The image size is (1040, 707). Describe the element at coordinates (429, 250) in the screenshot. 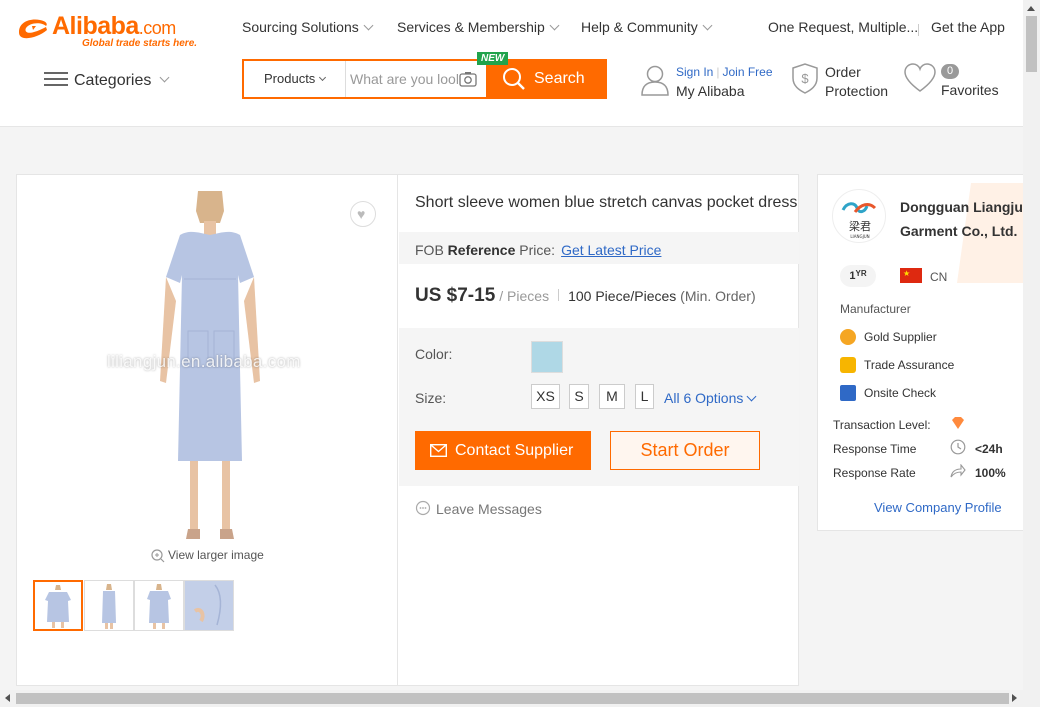

I see `fob-label: FOB` at that location.